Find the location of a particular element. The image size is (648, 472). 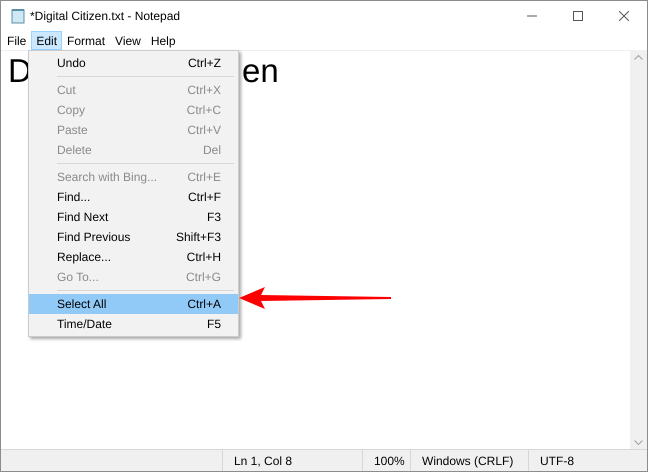

status-bar-field: Ln 1, Col 8 is located at coordinates (292, 460).